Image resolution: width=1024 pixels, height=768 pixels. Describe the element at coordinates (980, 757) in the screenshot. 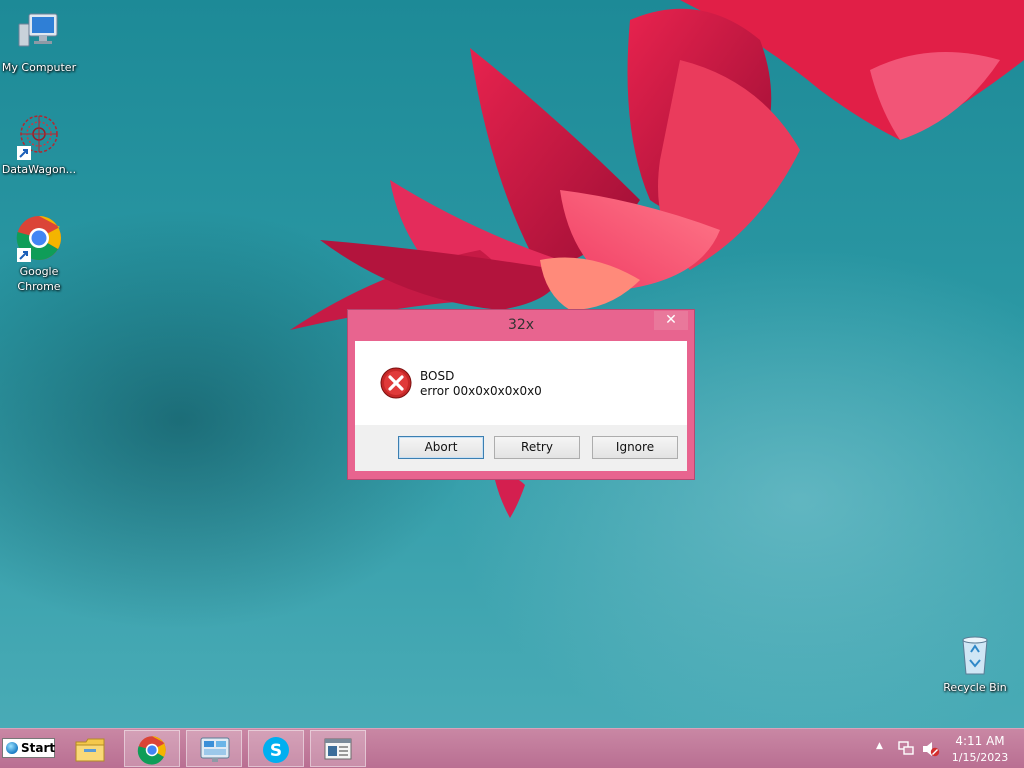

I see `clock-date: 1/15/2023` at that location.